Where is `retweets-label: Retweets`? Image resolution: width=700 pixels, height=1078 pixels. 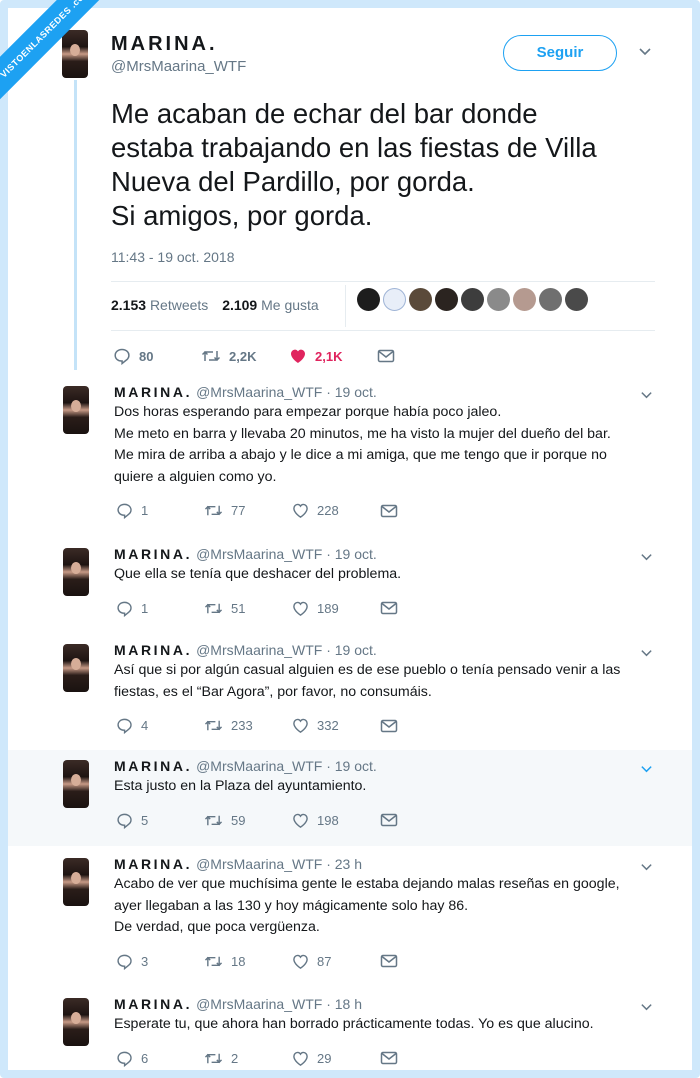 retweets-label: Retweets is located at coordinates (179, 305).